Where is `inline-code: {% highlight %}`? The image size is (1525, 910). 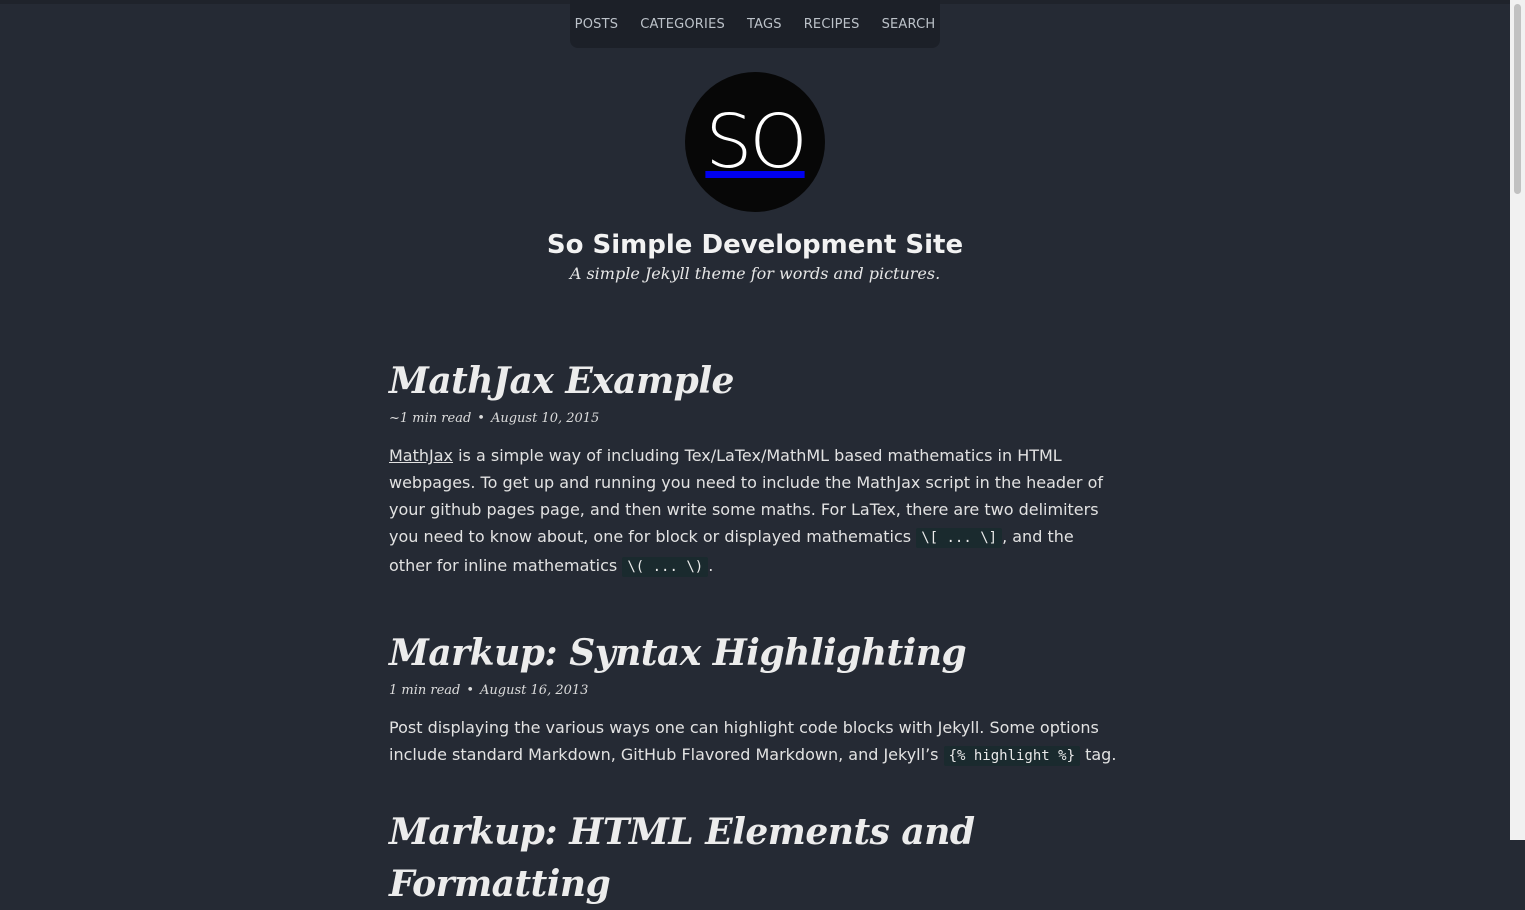 inline-code: {% highlight %} is located at coordinates (1012, 756).